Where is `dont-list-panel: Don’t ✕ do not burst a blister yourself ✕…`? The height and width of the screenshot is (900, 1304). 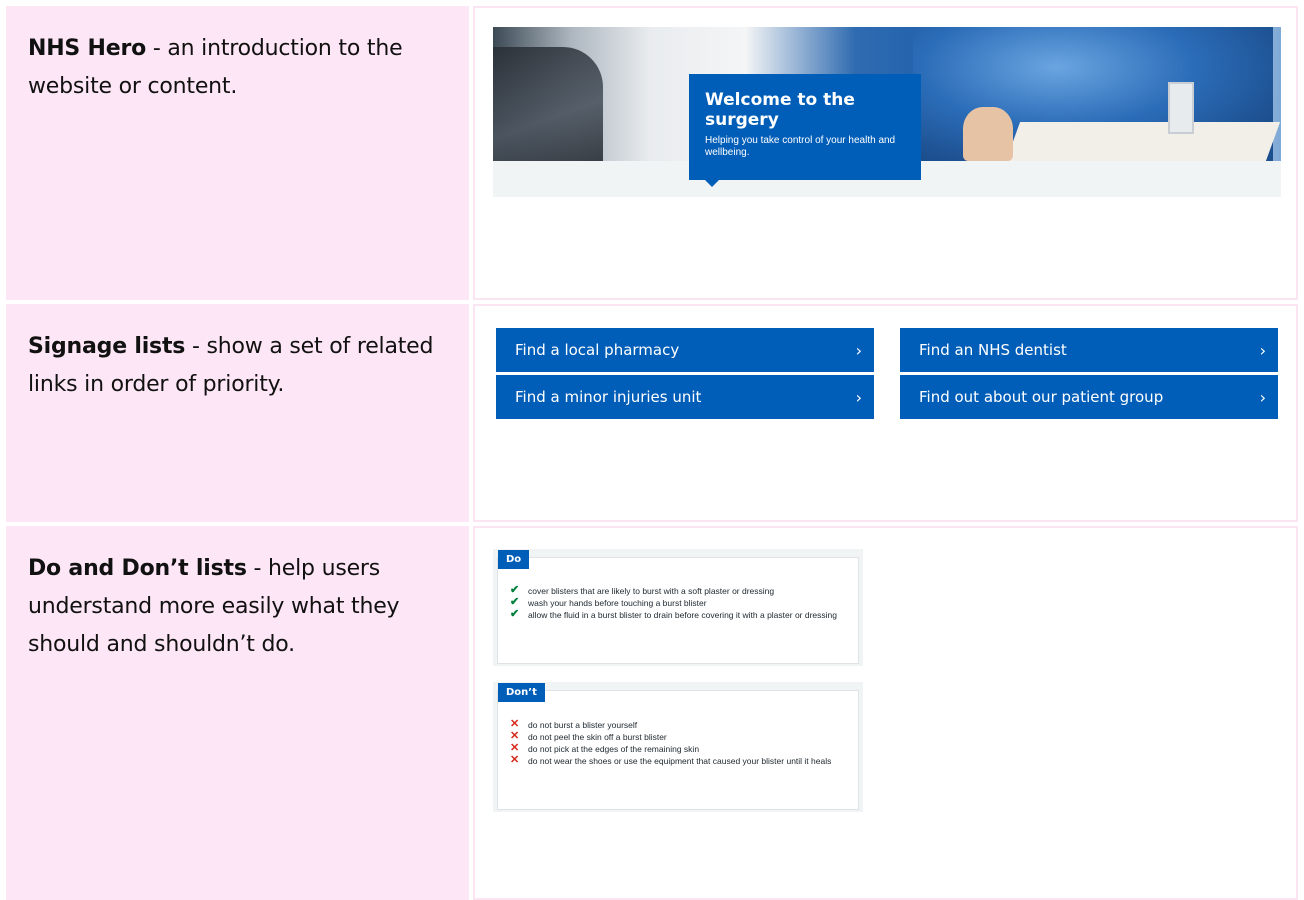
dont-list-panel: Don’t ✕ do not burst a blister yourself ✕… is located at coordinates (678, 747).